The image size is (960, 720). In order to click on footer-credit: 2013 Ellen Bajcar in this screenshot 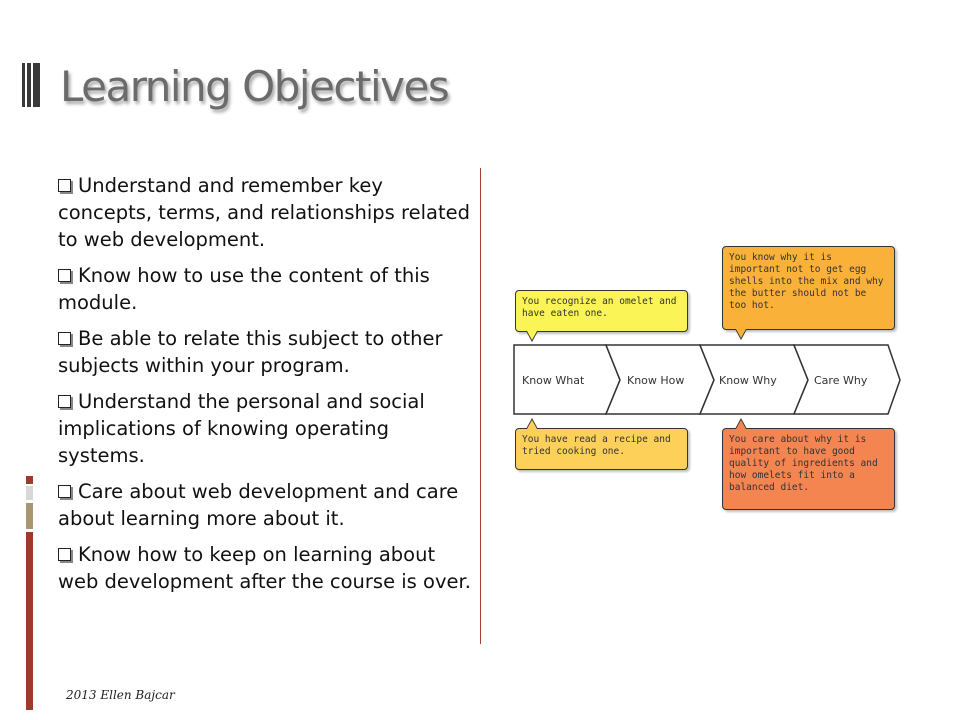, I will do `click(120, 695)`.